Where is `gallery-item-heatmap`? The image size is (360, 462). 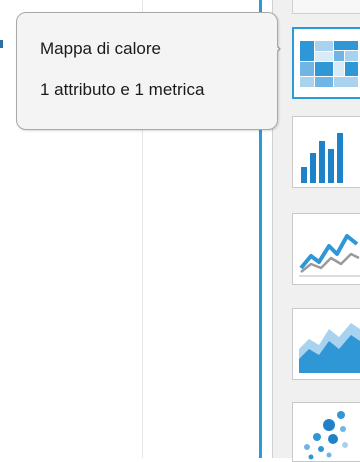 gallery-item-heatmap is located at coordinates (326, 63).